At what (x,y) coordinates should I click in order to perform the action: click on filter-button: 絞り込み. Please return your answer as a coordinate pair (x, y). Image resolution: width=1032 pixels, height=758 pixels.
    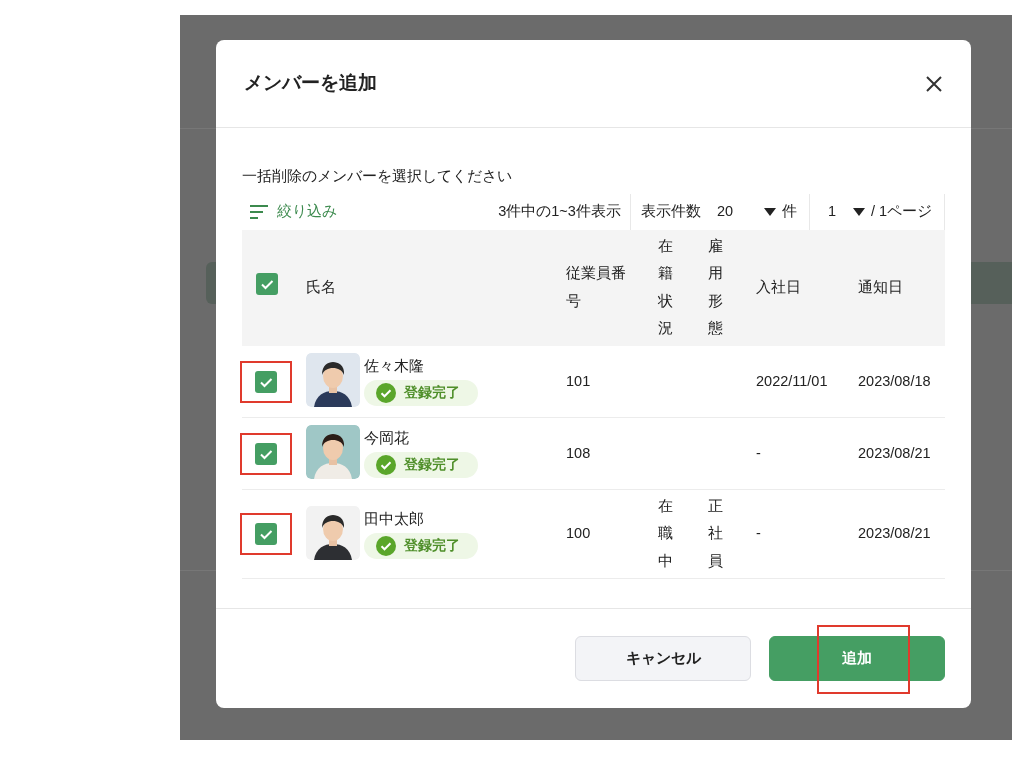
    Looking at the image, I should click on (289, 211).